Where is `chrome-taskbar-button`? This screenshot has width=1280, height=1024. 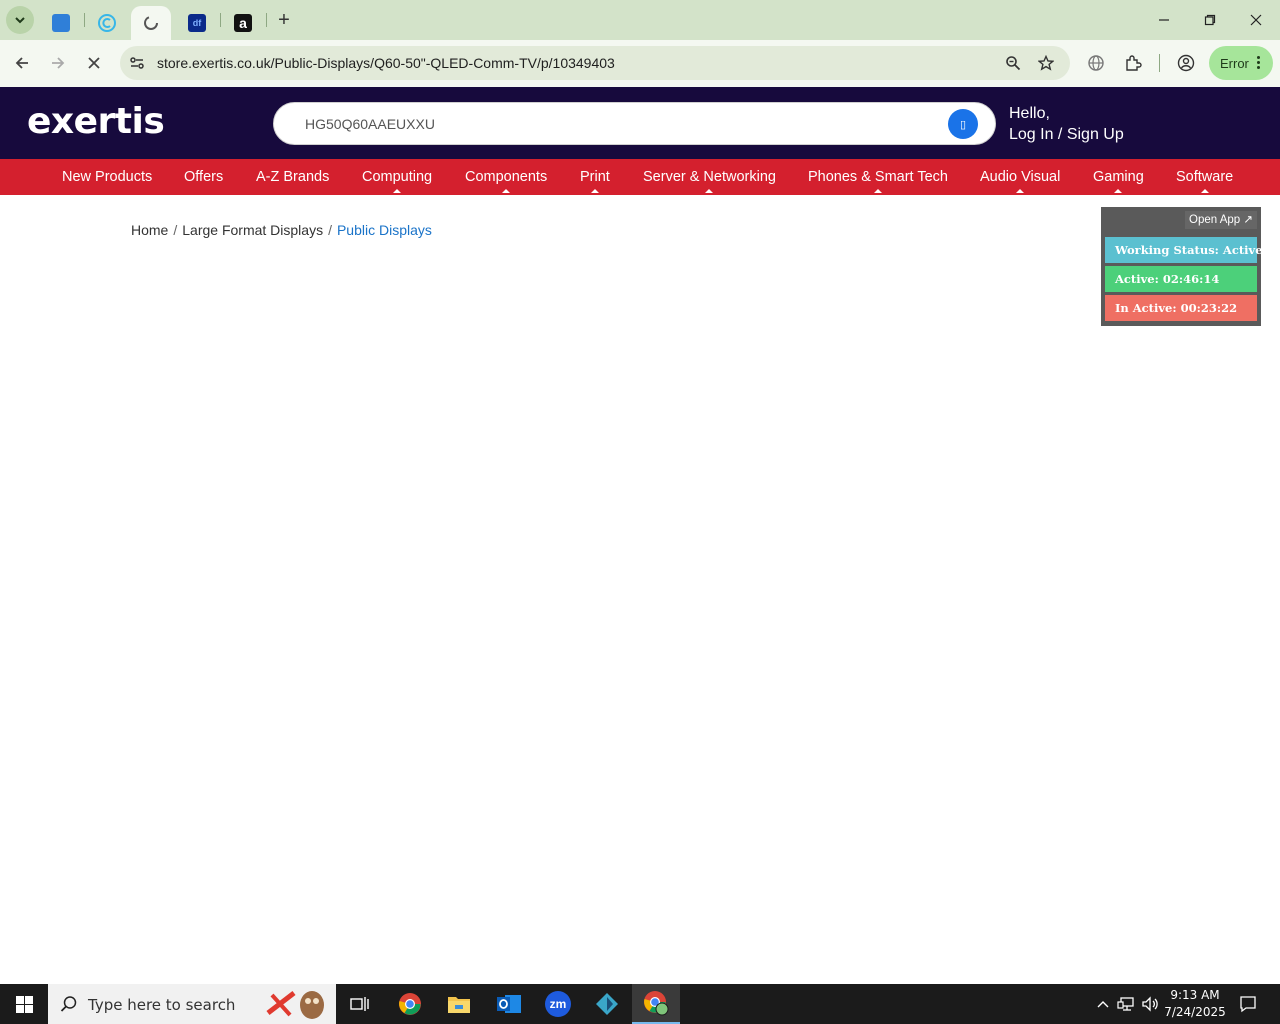 chrome-taskbar-button is located at coordinates (410, 1004).